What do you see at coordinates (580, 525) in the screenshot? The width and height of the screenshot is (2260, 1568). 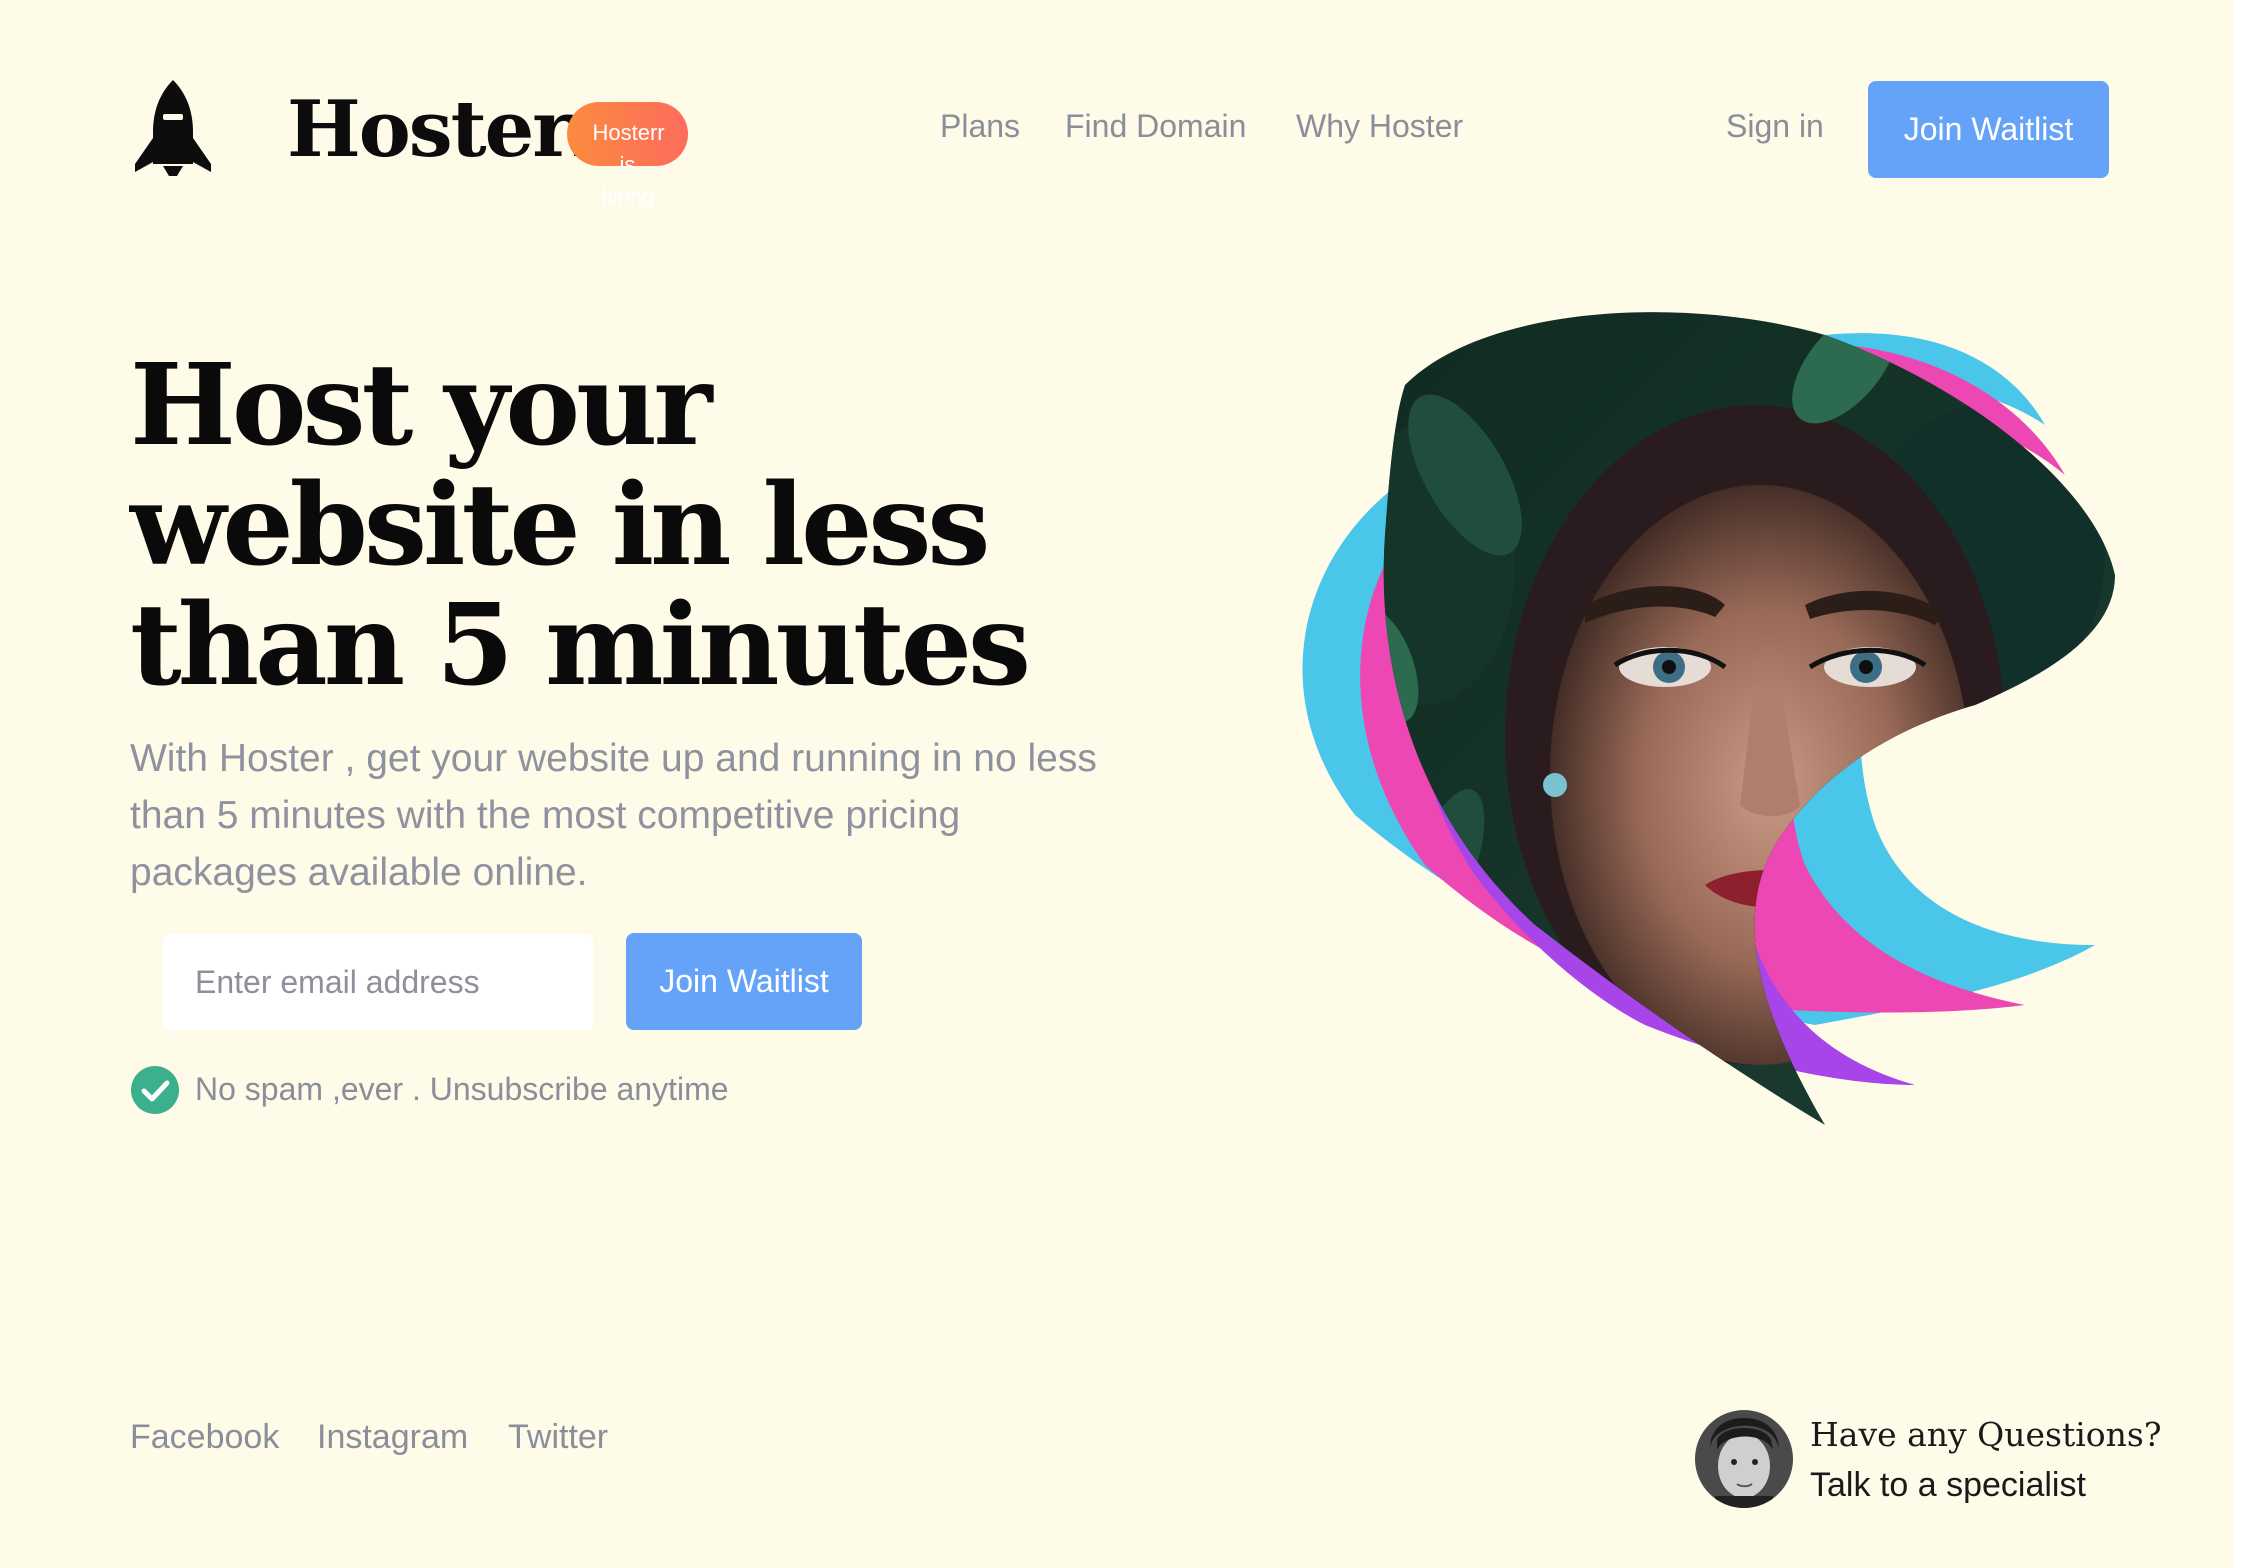 I see `hero-title: Host your website in less than 5 minutes` at bounding box center [580, 525].